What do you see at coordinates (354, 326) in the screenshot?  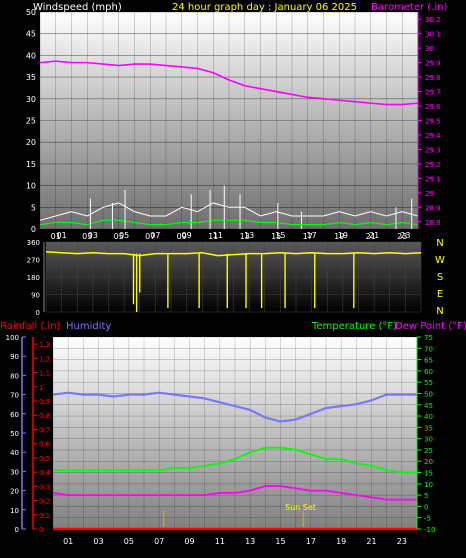 I see `temperature-legend-label: Temperature (°F)` at bounding box center [354, 326].